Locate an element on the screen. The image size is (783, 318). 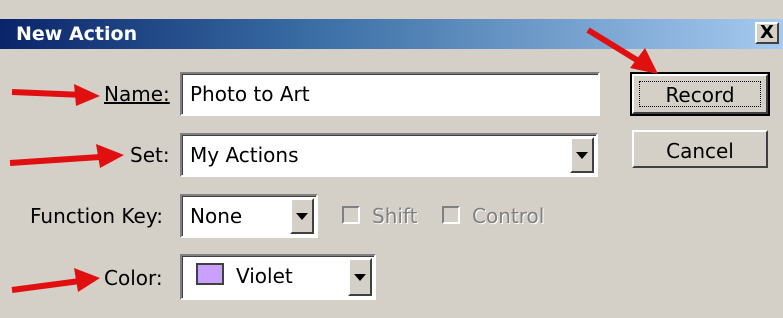
arrow-name-icon is located at coordinates (55, 95).